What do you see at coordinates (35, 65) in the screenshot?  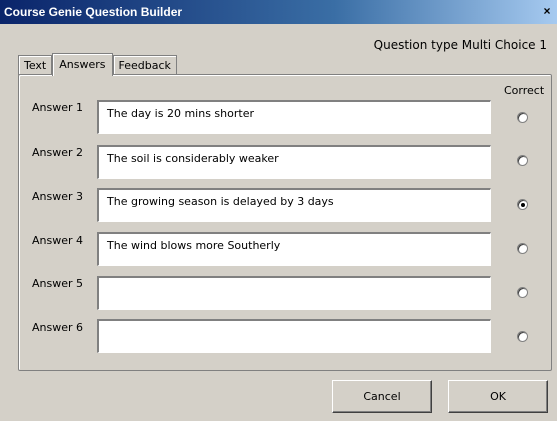 I see `tab-text: Text` at bounding box center [35, 65].